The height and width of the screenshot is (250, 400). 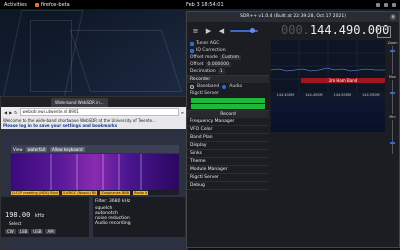 I want to click on mode-buttons: CW LSB USB AM, so click(x=30, y=231).